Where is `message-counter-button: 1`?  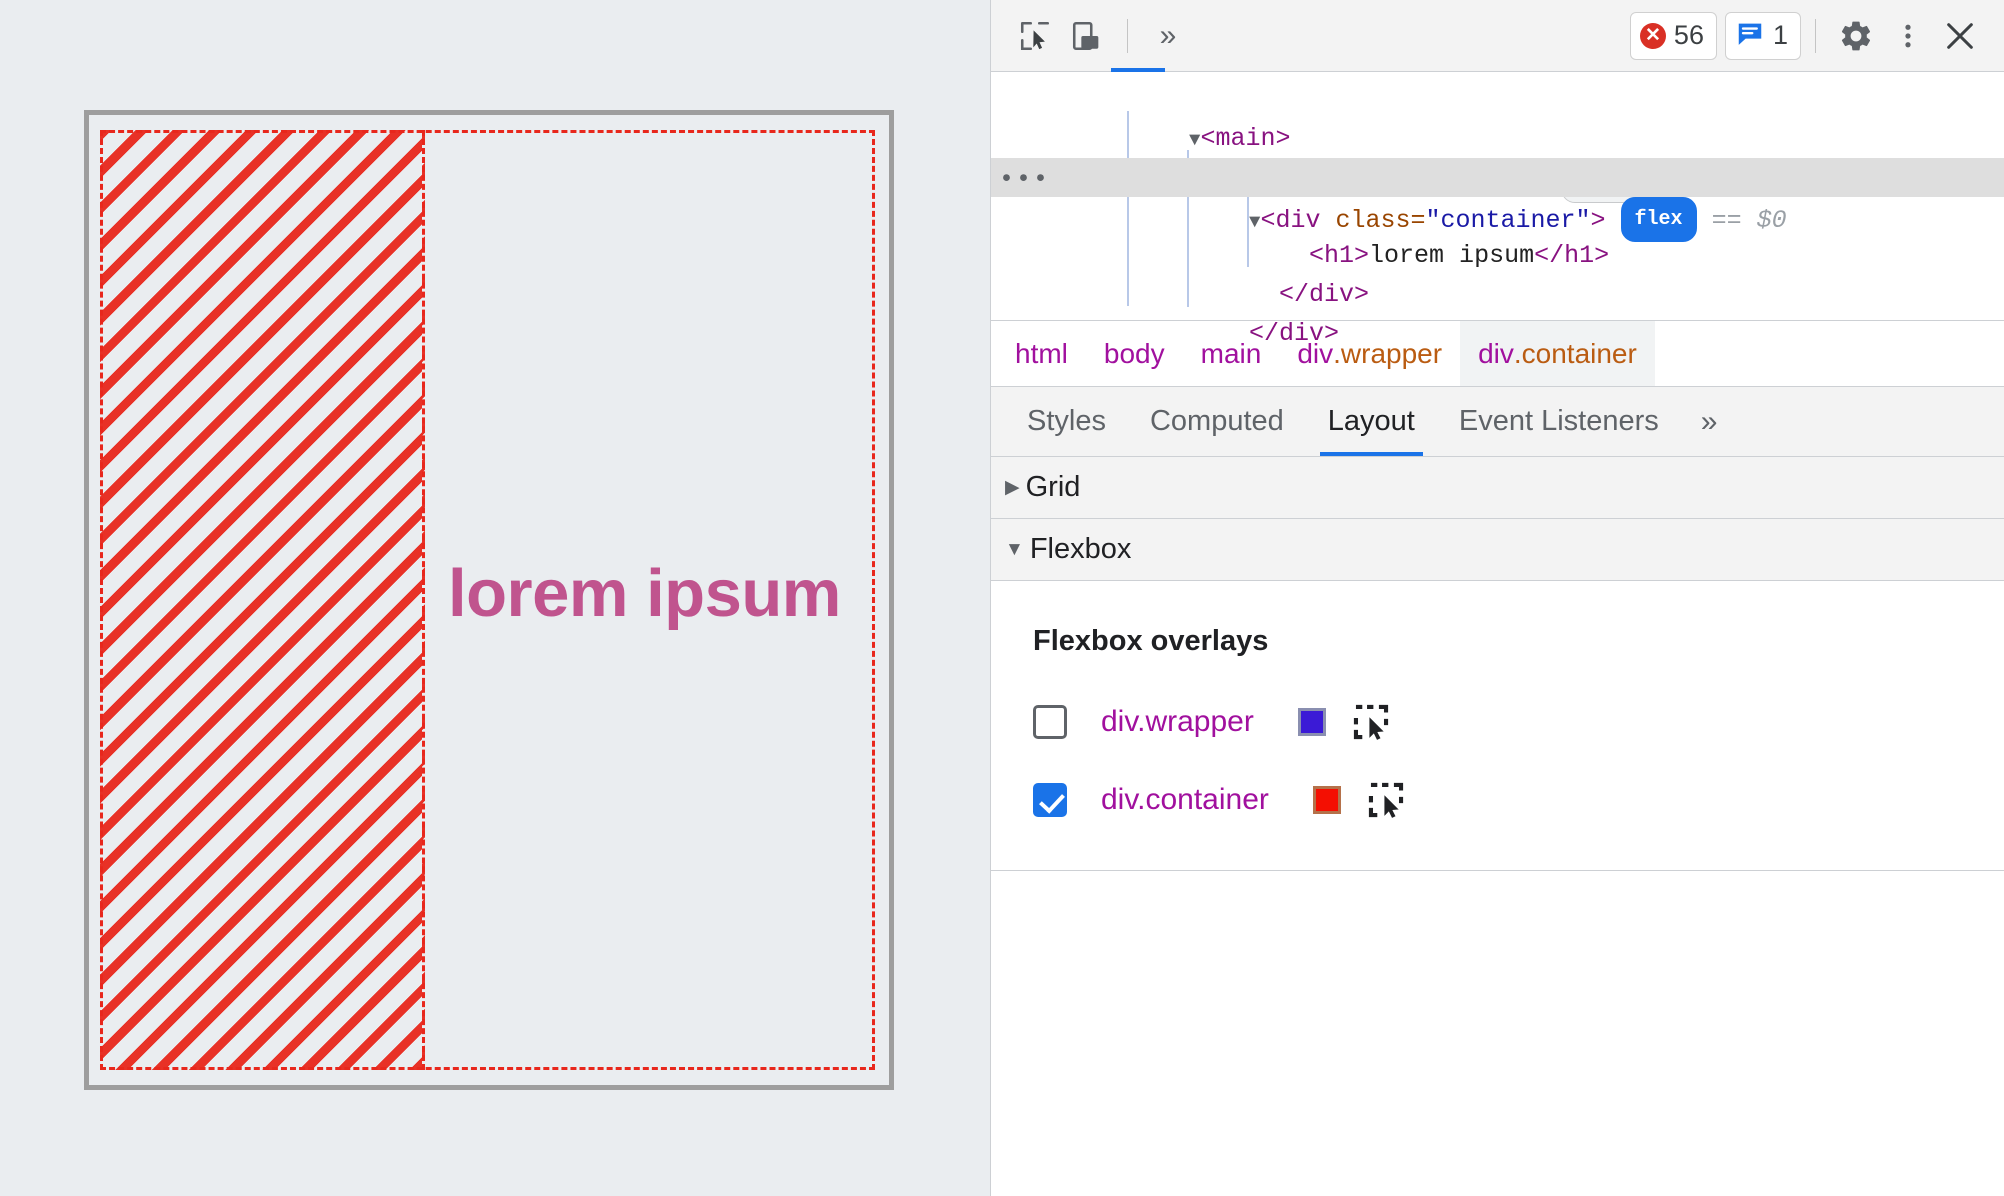
message-counter-button: 1 is located at coordinates (1762, 35).